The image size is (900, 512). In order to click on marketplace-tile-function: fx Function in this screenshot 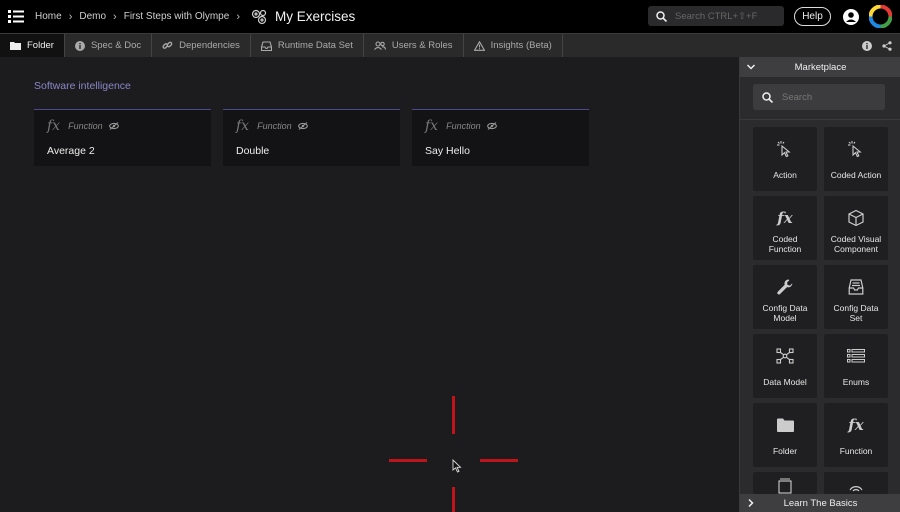, I will do `click(856, 435)`.